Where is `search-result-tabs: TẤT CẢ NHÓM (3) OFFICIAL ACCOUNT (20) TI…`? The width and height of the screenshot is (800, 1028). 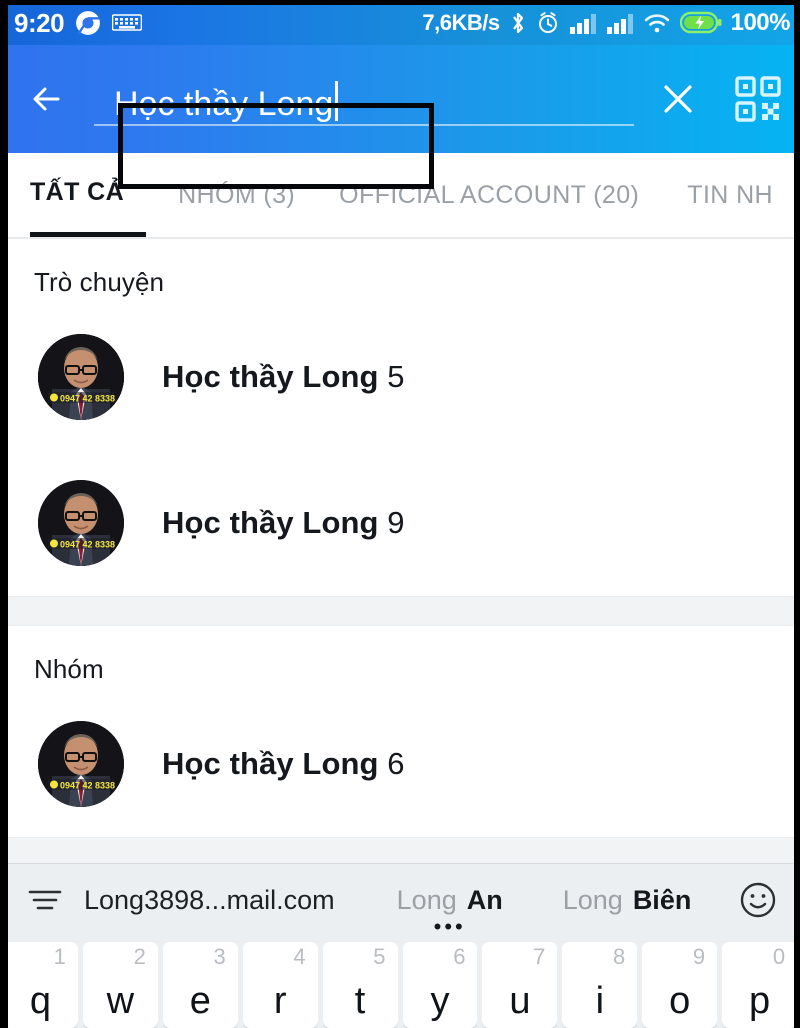 search-result-tabs: TẤT CẢ NHÓM (3) OFFICIAL ACCOUNT (20) TI… is located at coordinates (400, 196).